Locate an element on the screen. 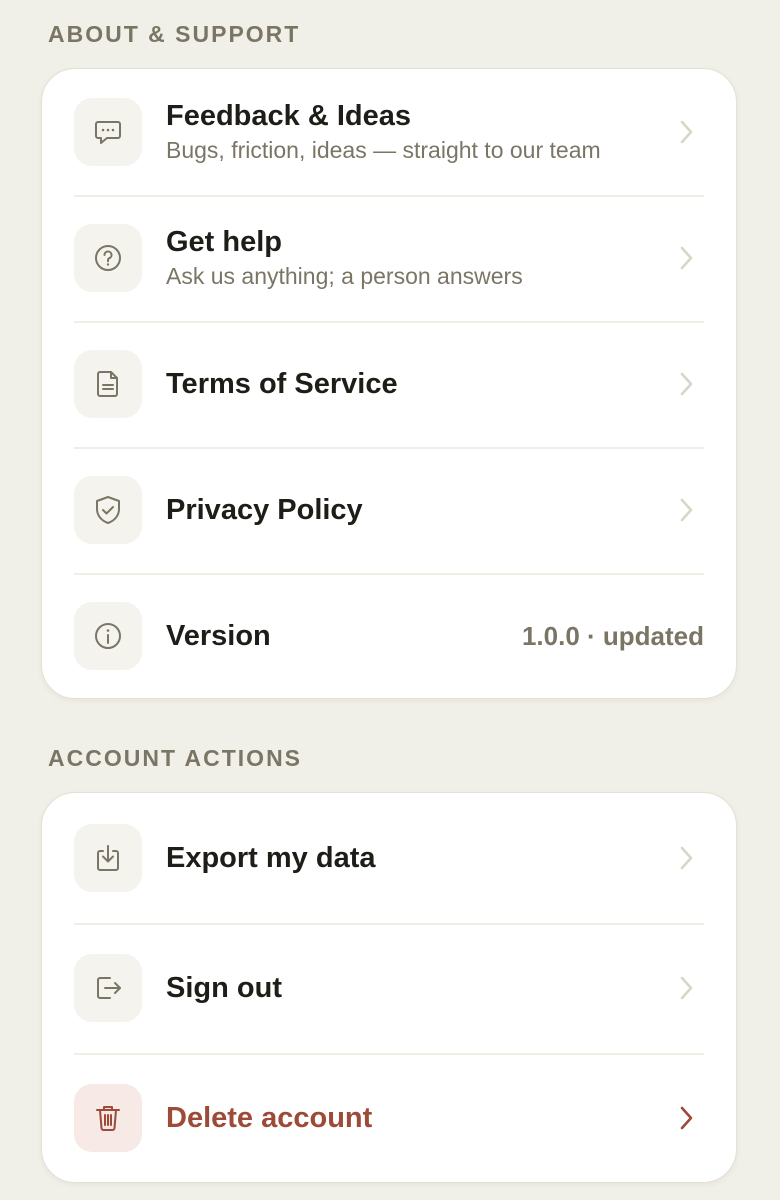 The width and height of the screenshot is (780, 1200). version-value: 1.0.0 · updated is located at coordinates (612, 635).